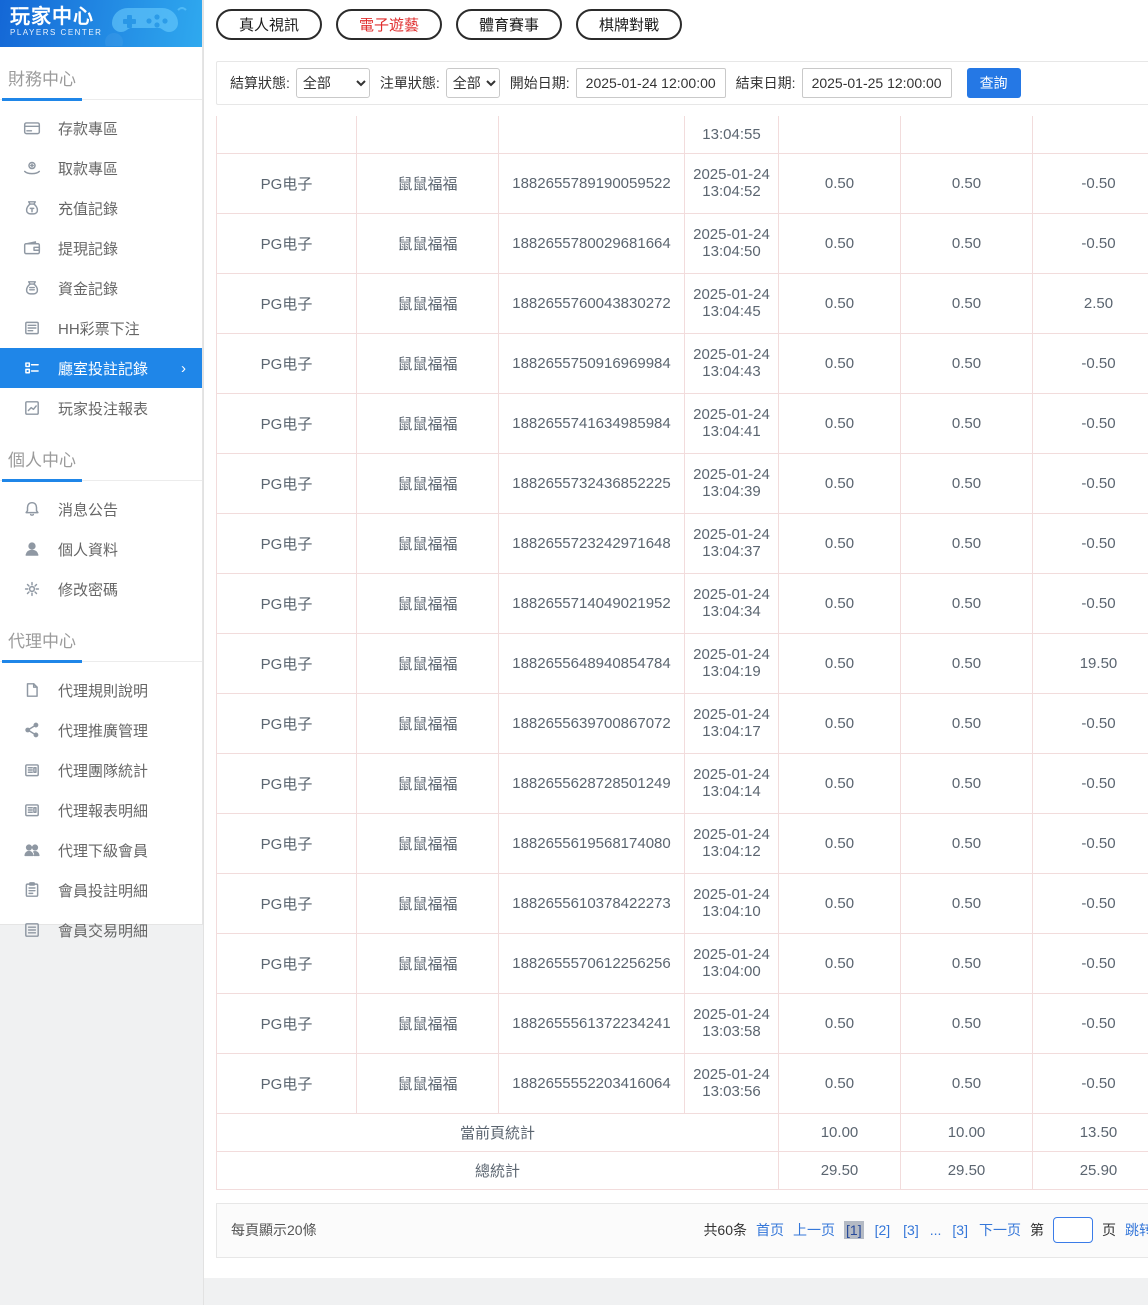 The image size is (1148, 1305). What do you see at coordinates (731, 543) in the screenshot?
I see `bet-time-cell: 2025-01-24 13:04:37` at bounding box center [731, 543].